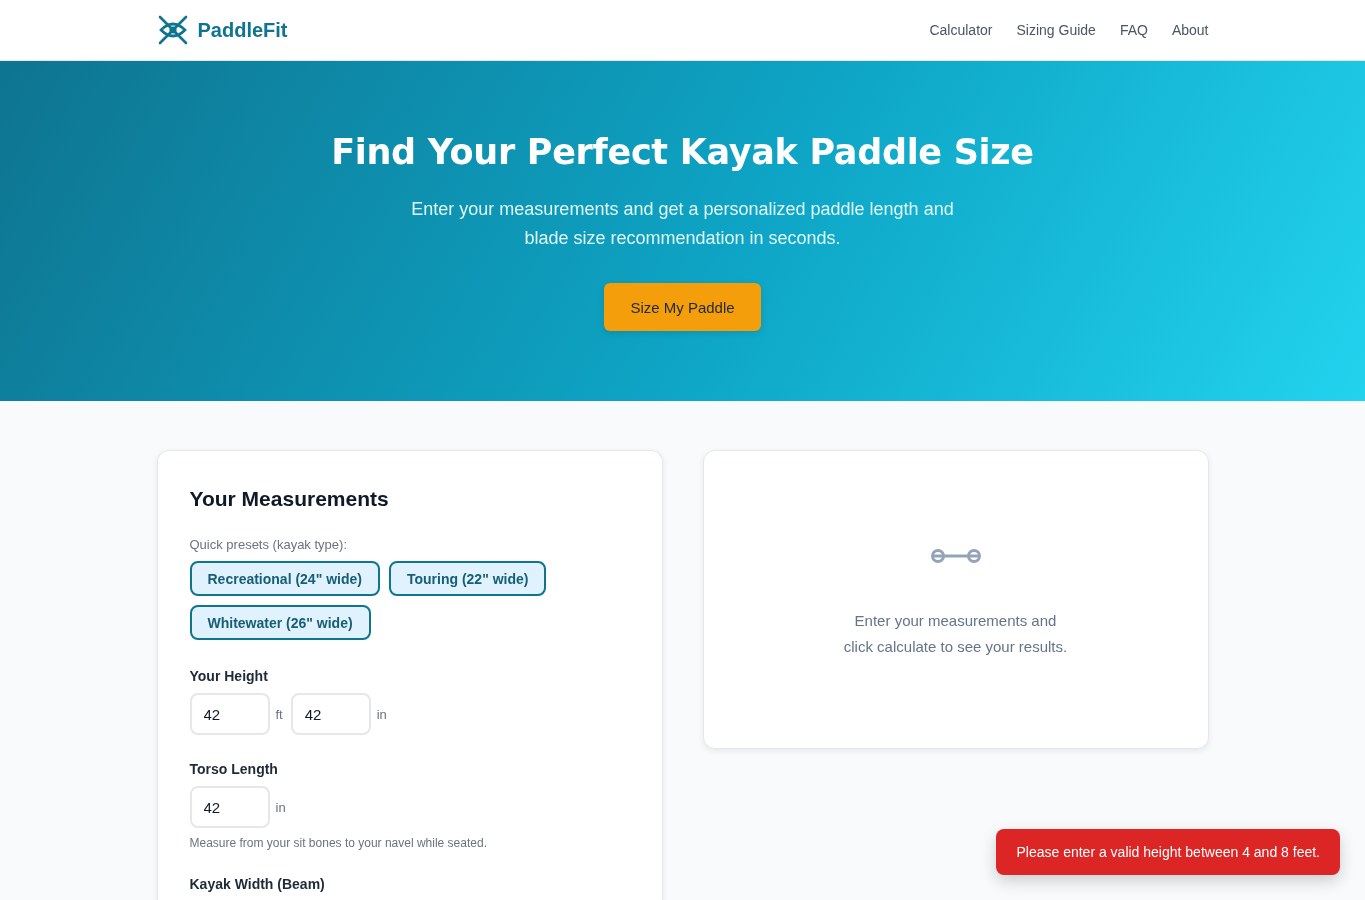  What do you see at coordinates (338, 843) in the screenshot?
I see `field-hint: Measure from your sit bones to your navel while seated.` at bounding box center [338, 843].